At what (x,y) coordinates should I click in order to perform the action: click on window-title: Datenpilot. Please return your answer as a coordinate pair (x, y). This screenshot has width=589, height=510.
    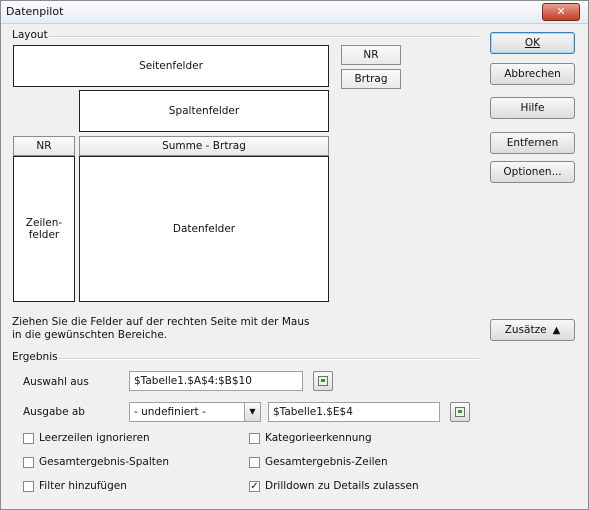
    Looking at the image, I should click on (35, 11).